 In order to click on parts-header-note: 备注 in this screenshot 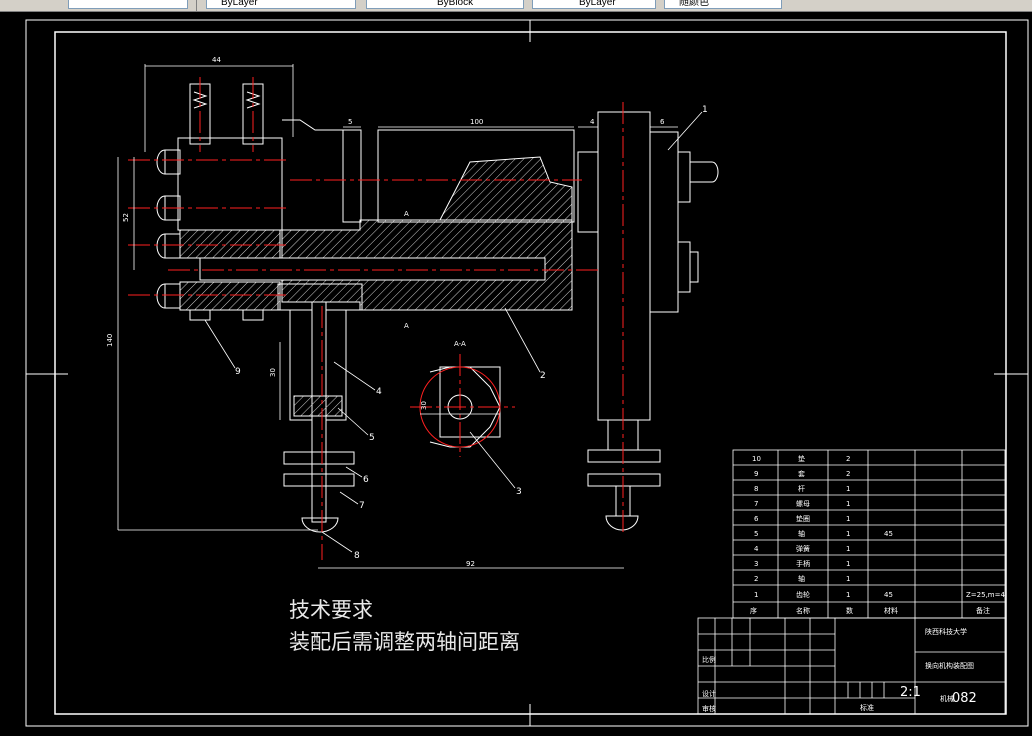, I will do `click(983, 610)`.